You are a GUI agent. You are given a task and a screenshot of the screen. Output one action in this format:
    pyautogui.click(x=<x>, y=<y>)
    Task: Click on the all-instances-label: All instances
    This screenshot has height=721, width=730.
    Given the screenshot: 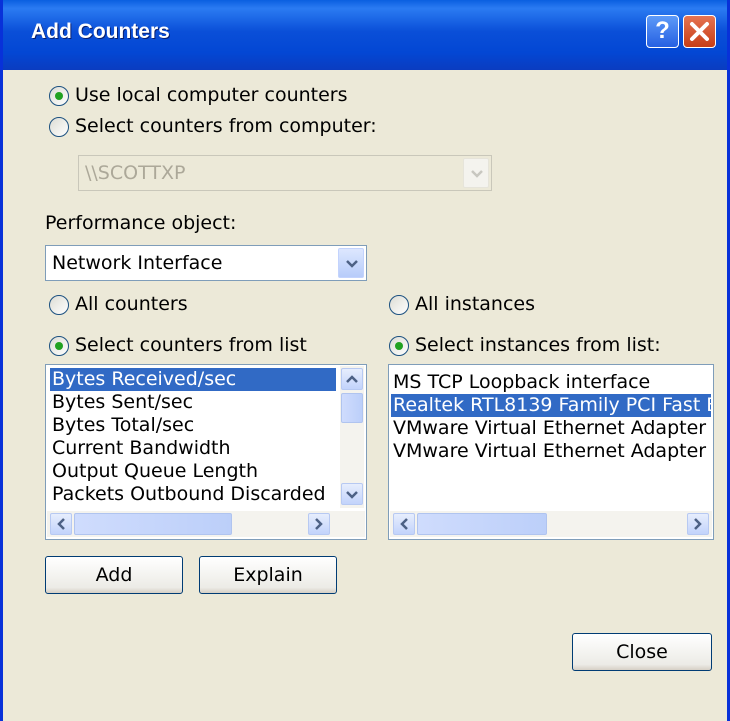 What is the action you would take?
    pyautogui.click(x=475, y=304)
    